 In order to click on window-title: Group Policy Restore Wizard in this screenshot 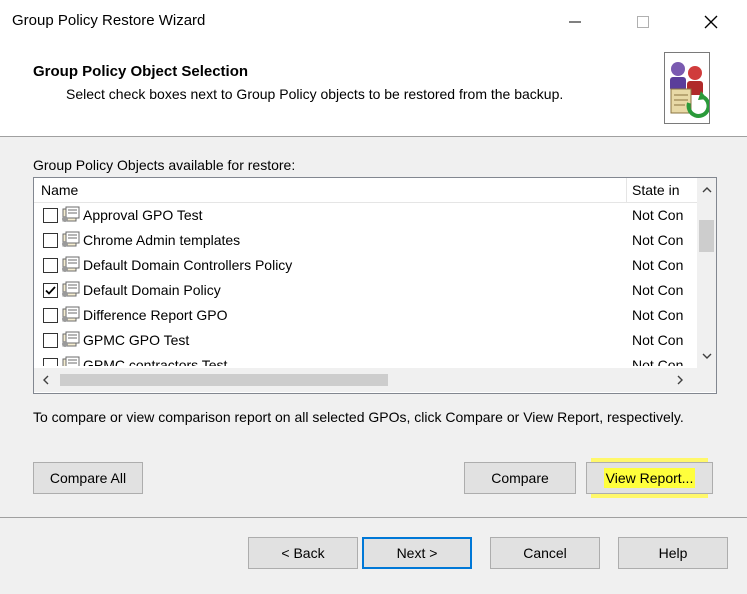, I will do `click(109, 20)`.